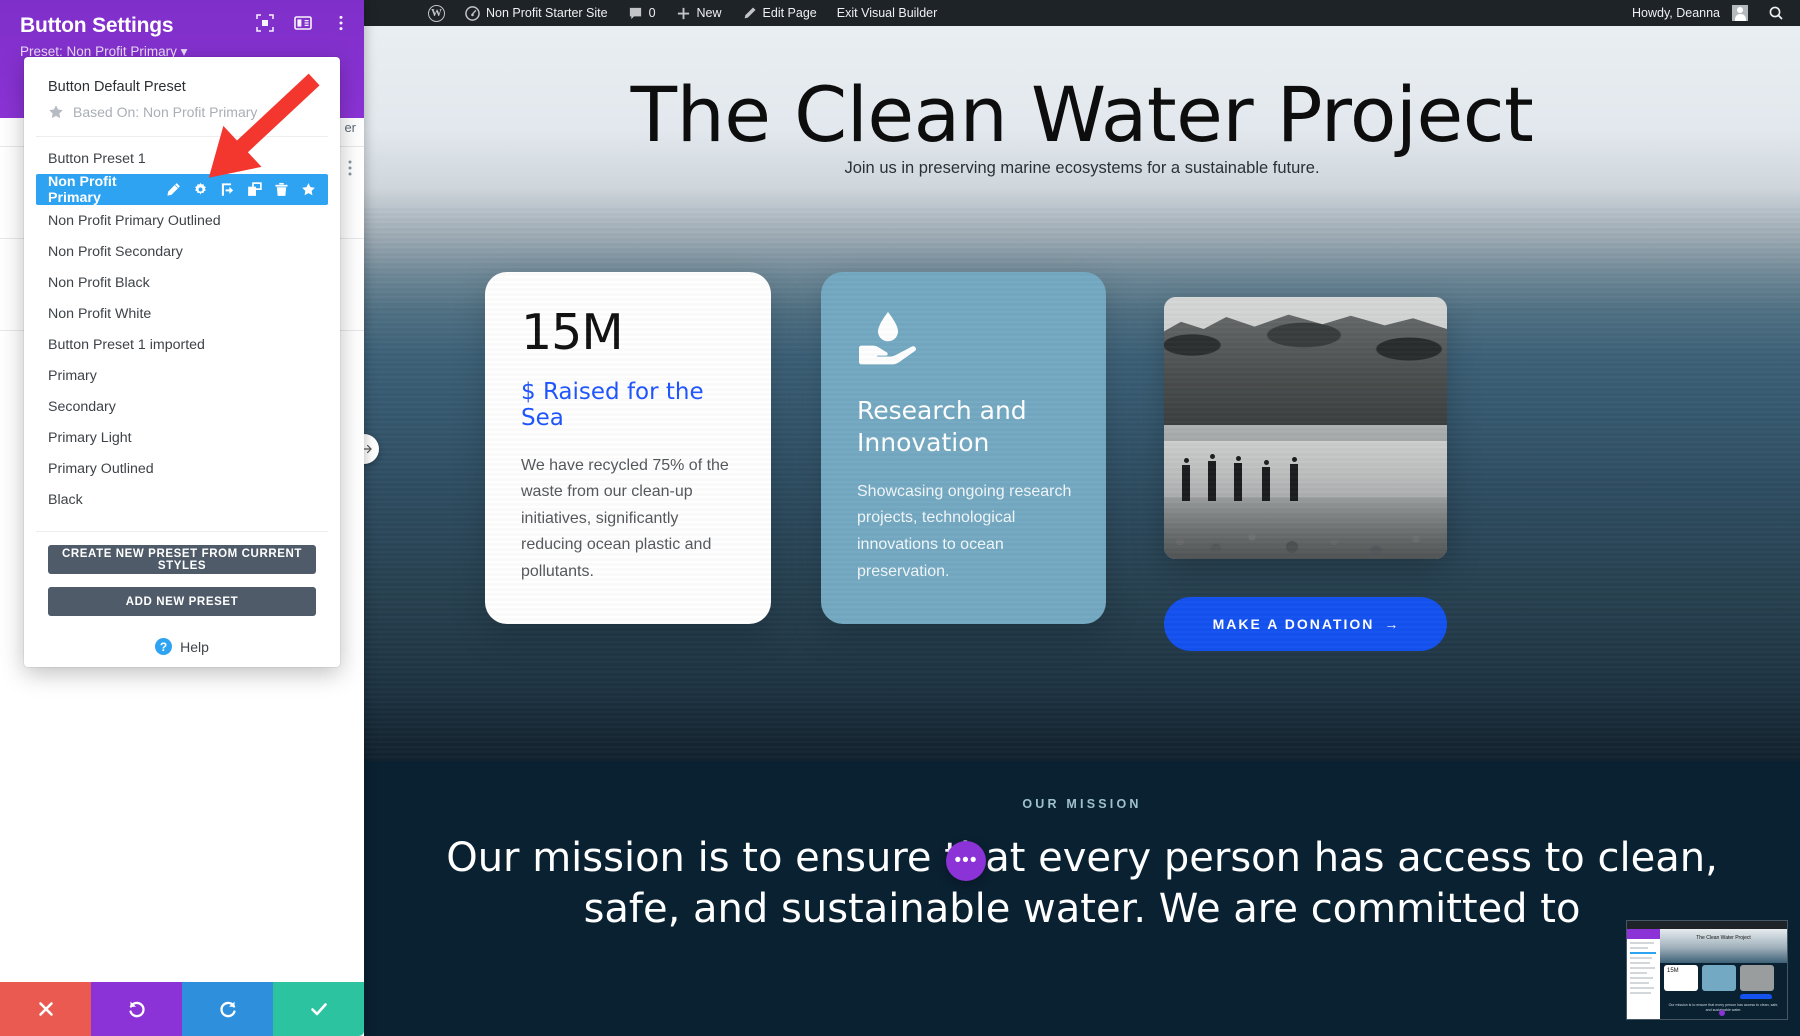 The image size is (1800, 1036). What do you see at coordinates (1723, 938) in the screenshot?
I see `minimap-hero-title: The Clean Water Project` at bounding box center [1723, 938].